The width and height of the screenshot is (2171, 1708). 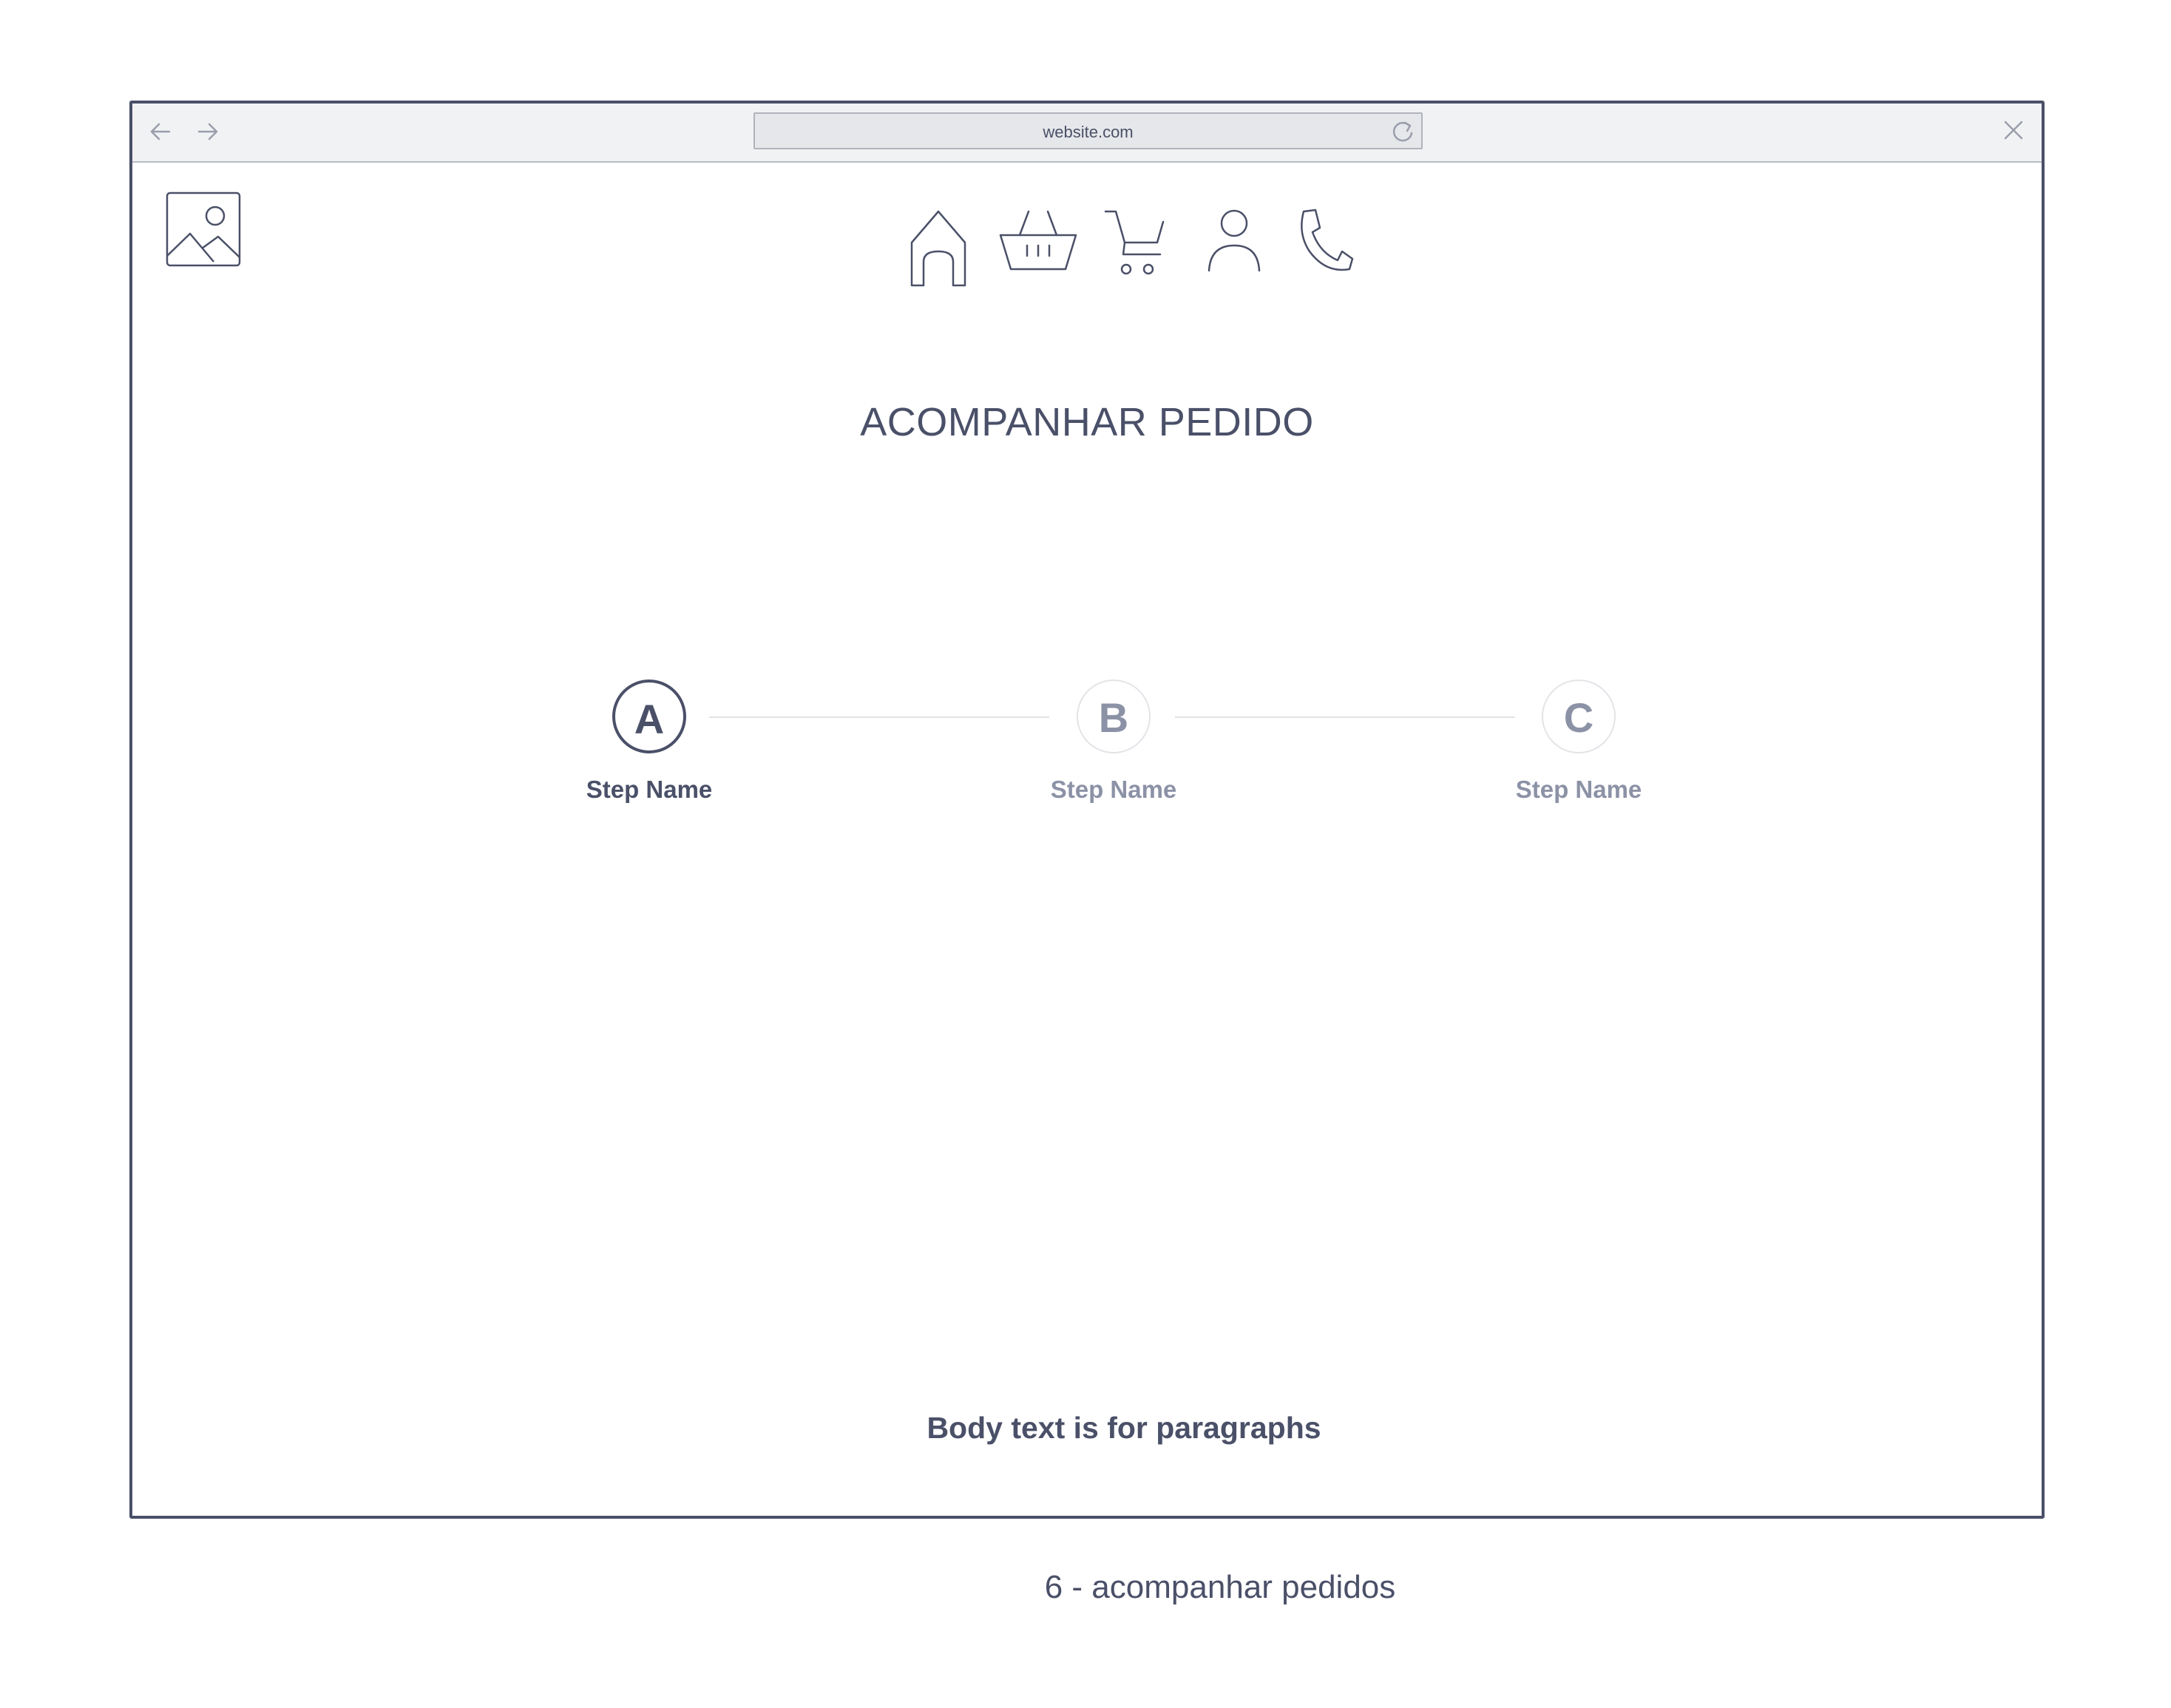 I want to click on step-circle: C, so click(x=1579, y=716).